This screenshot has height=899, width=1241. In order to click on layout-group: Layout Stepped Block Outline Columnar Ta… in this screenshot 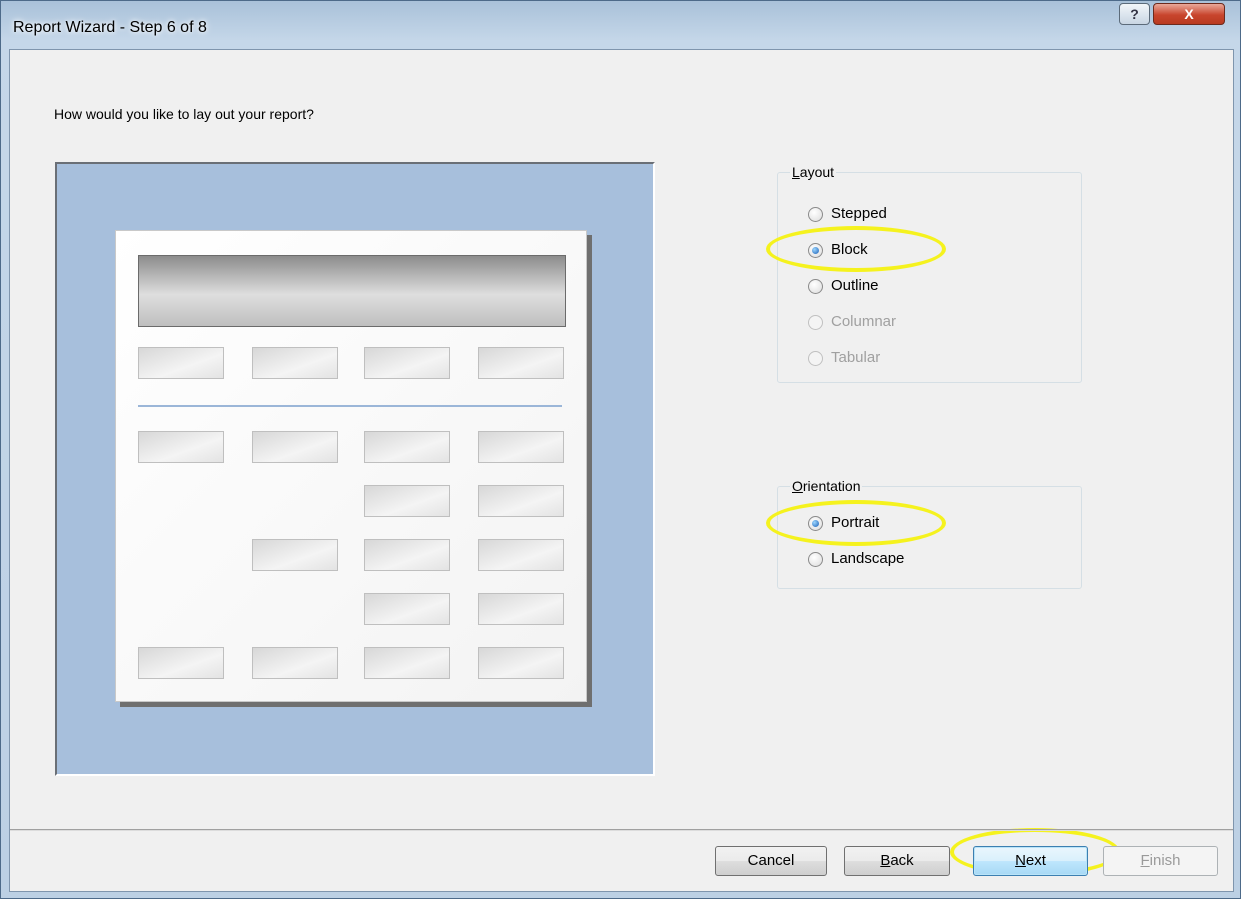, I will do `click(929, 273)`.